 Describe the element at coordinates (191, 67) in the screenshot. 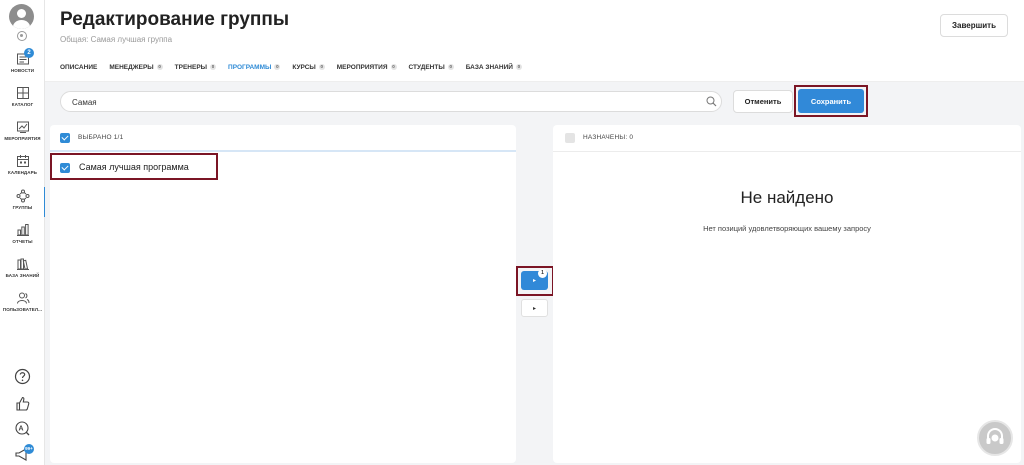

I see `tab-label: ТРЕНЕРЫ` at that location.